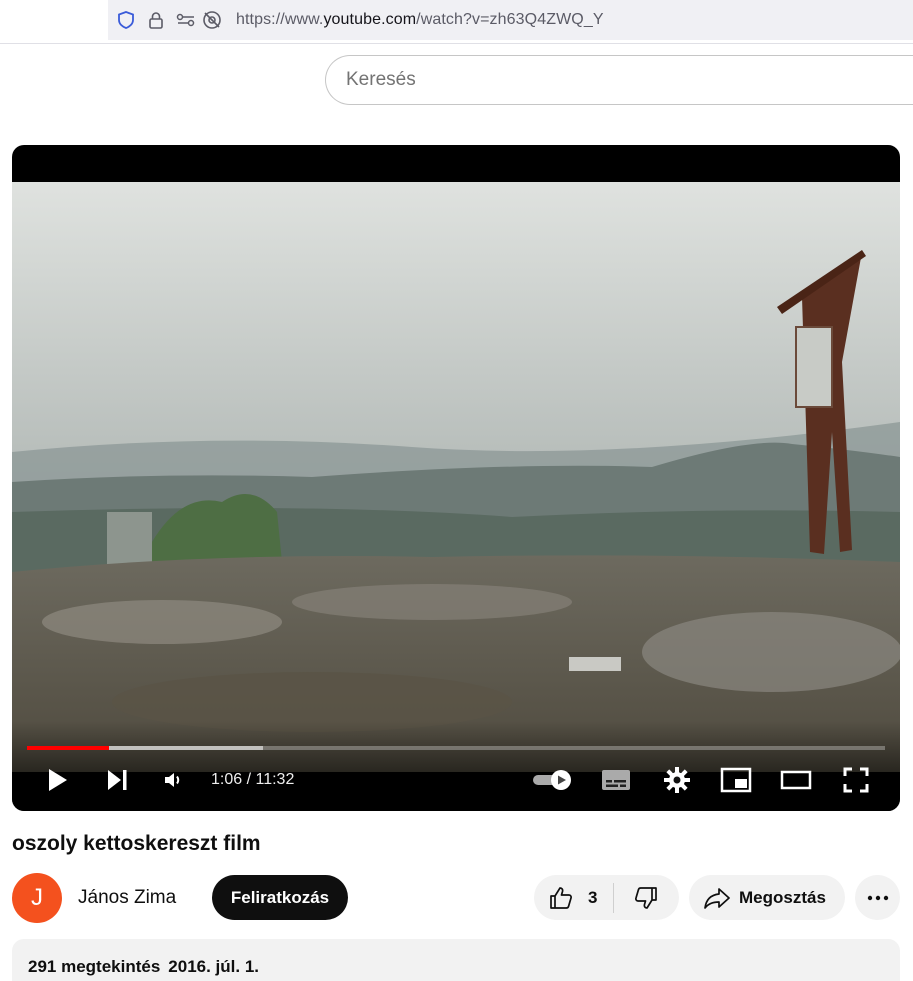 The height and width of the screenshot is (981, 913). What do you see at coordinates (136, 843) in the screenshot?
I see `video-title: oszoly kettoskereszt film` at bounding box center [136, 843].